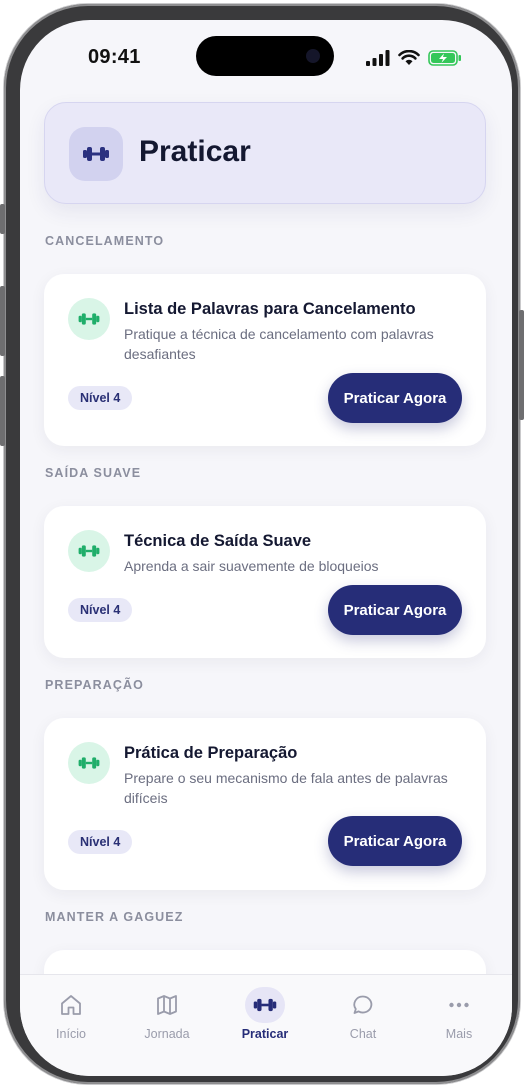  I want to click on power-button, so click(521, 365).